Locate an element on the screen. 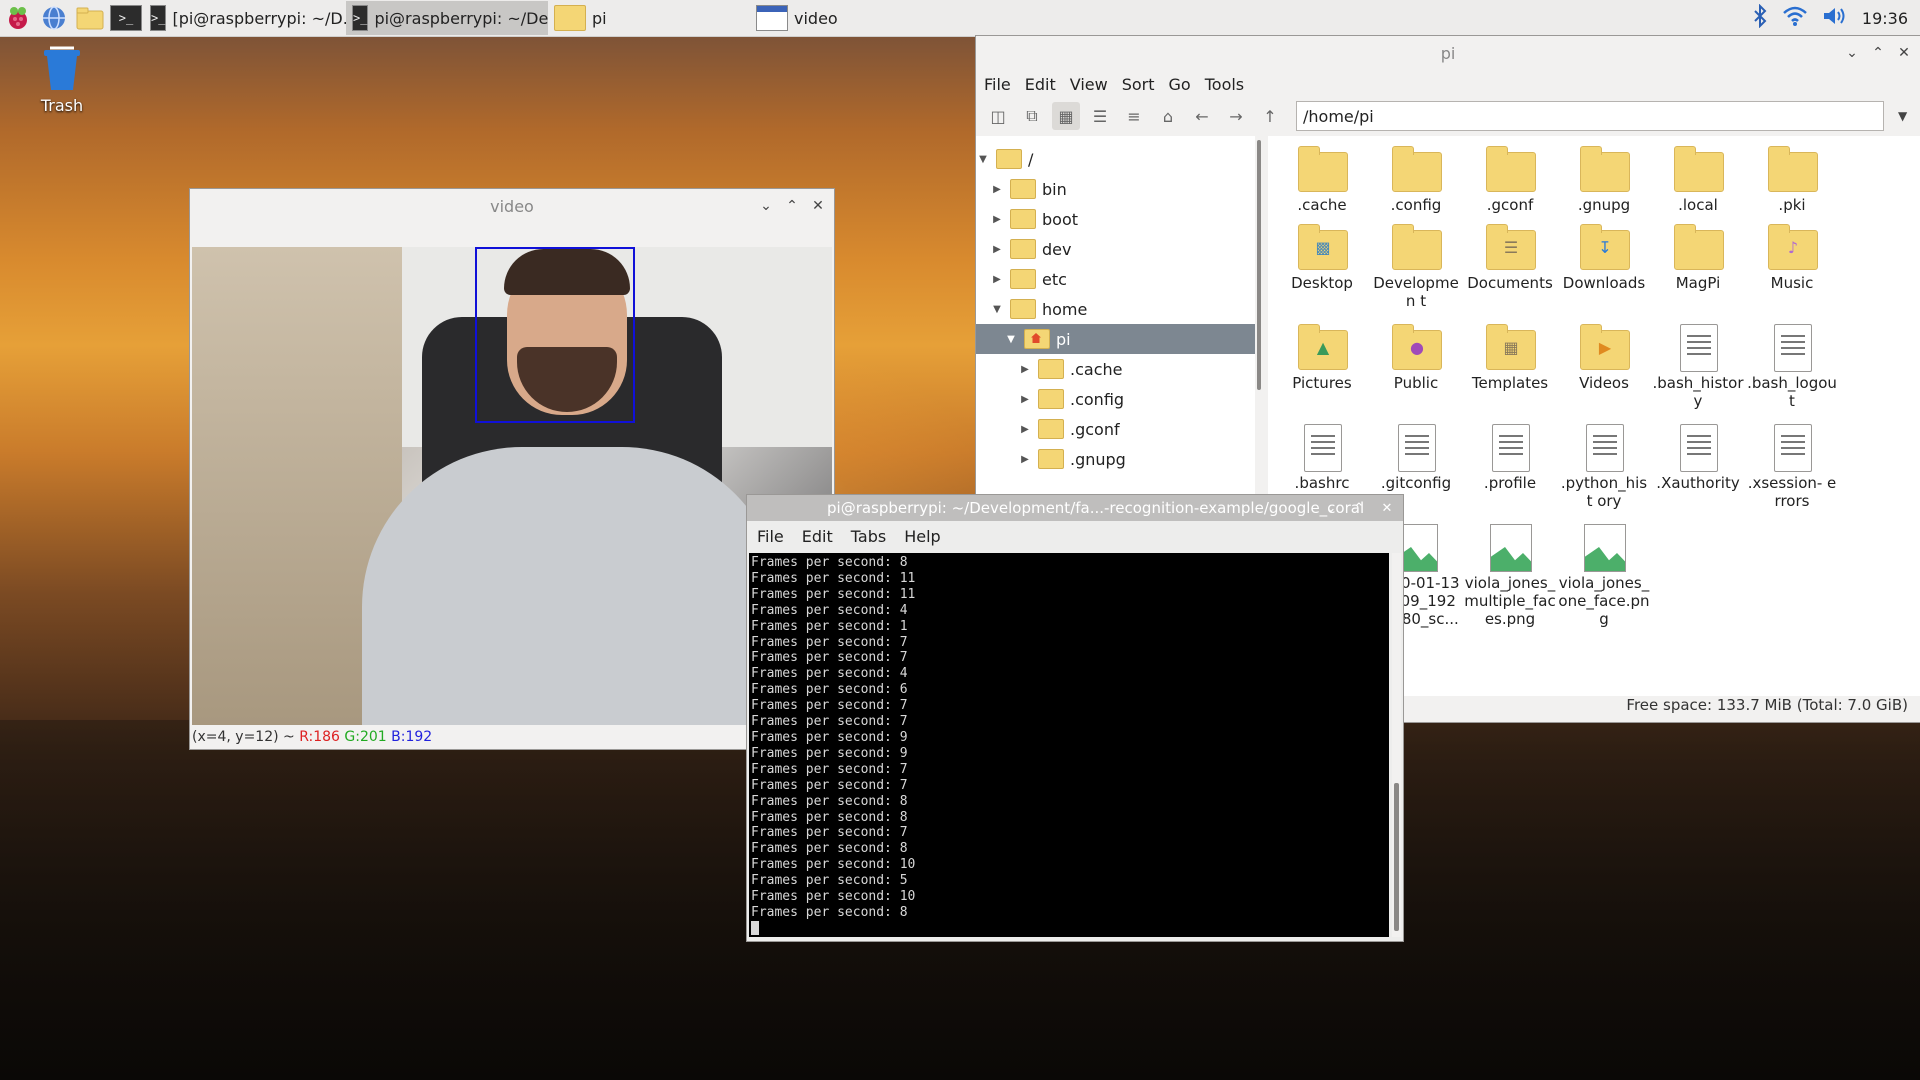  file-item: Developmen t is located at coordinates (1416, 267).